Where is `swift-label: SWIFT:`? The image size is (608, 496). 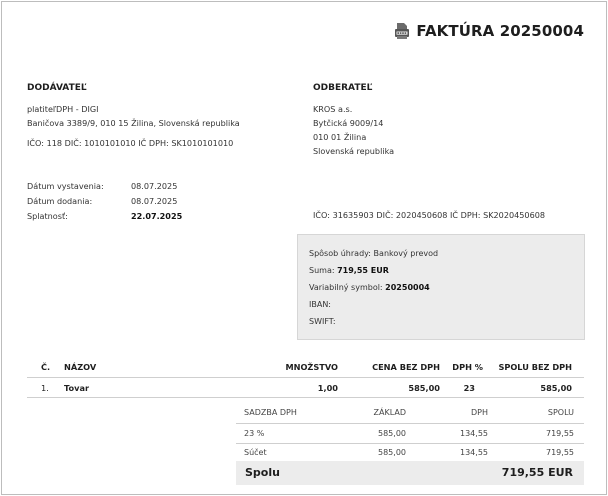
swift-label: SWIFT: is located at coordinates (322, 321).